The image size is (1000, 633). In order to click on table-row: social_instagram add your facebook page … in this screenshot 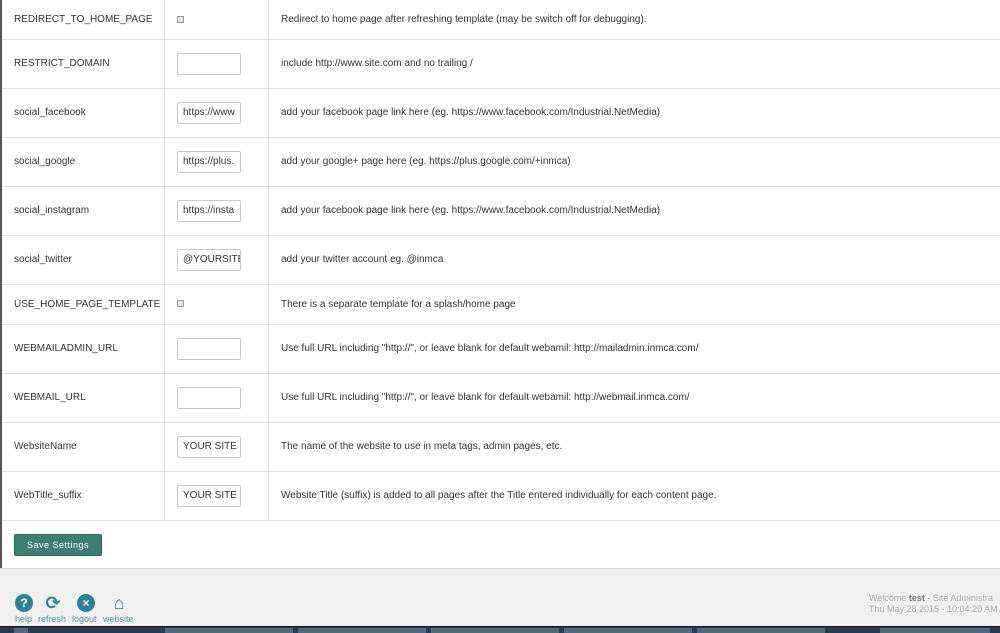, I will do `click(501, 210)`.